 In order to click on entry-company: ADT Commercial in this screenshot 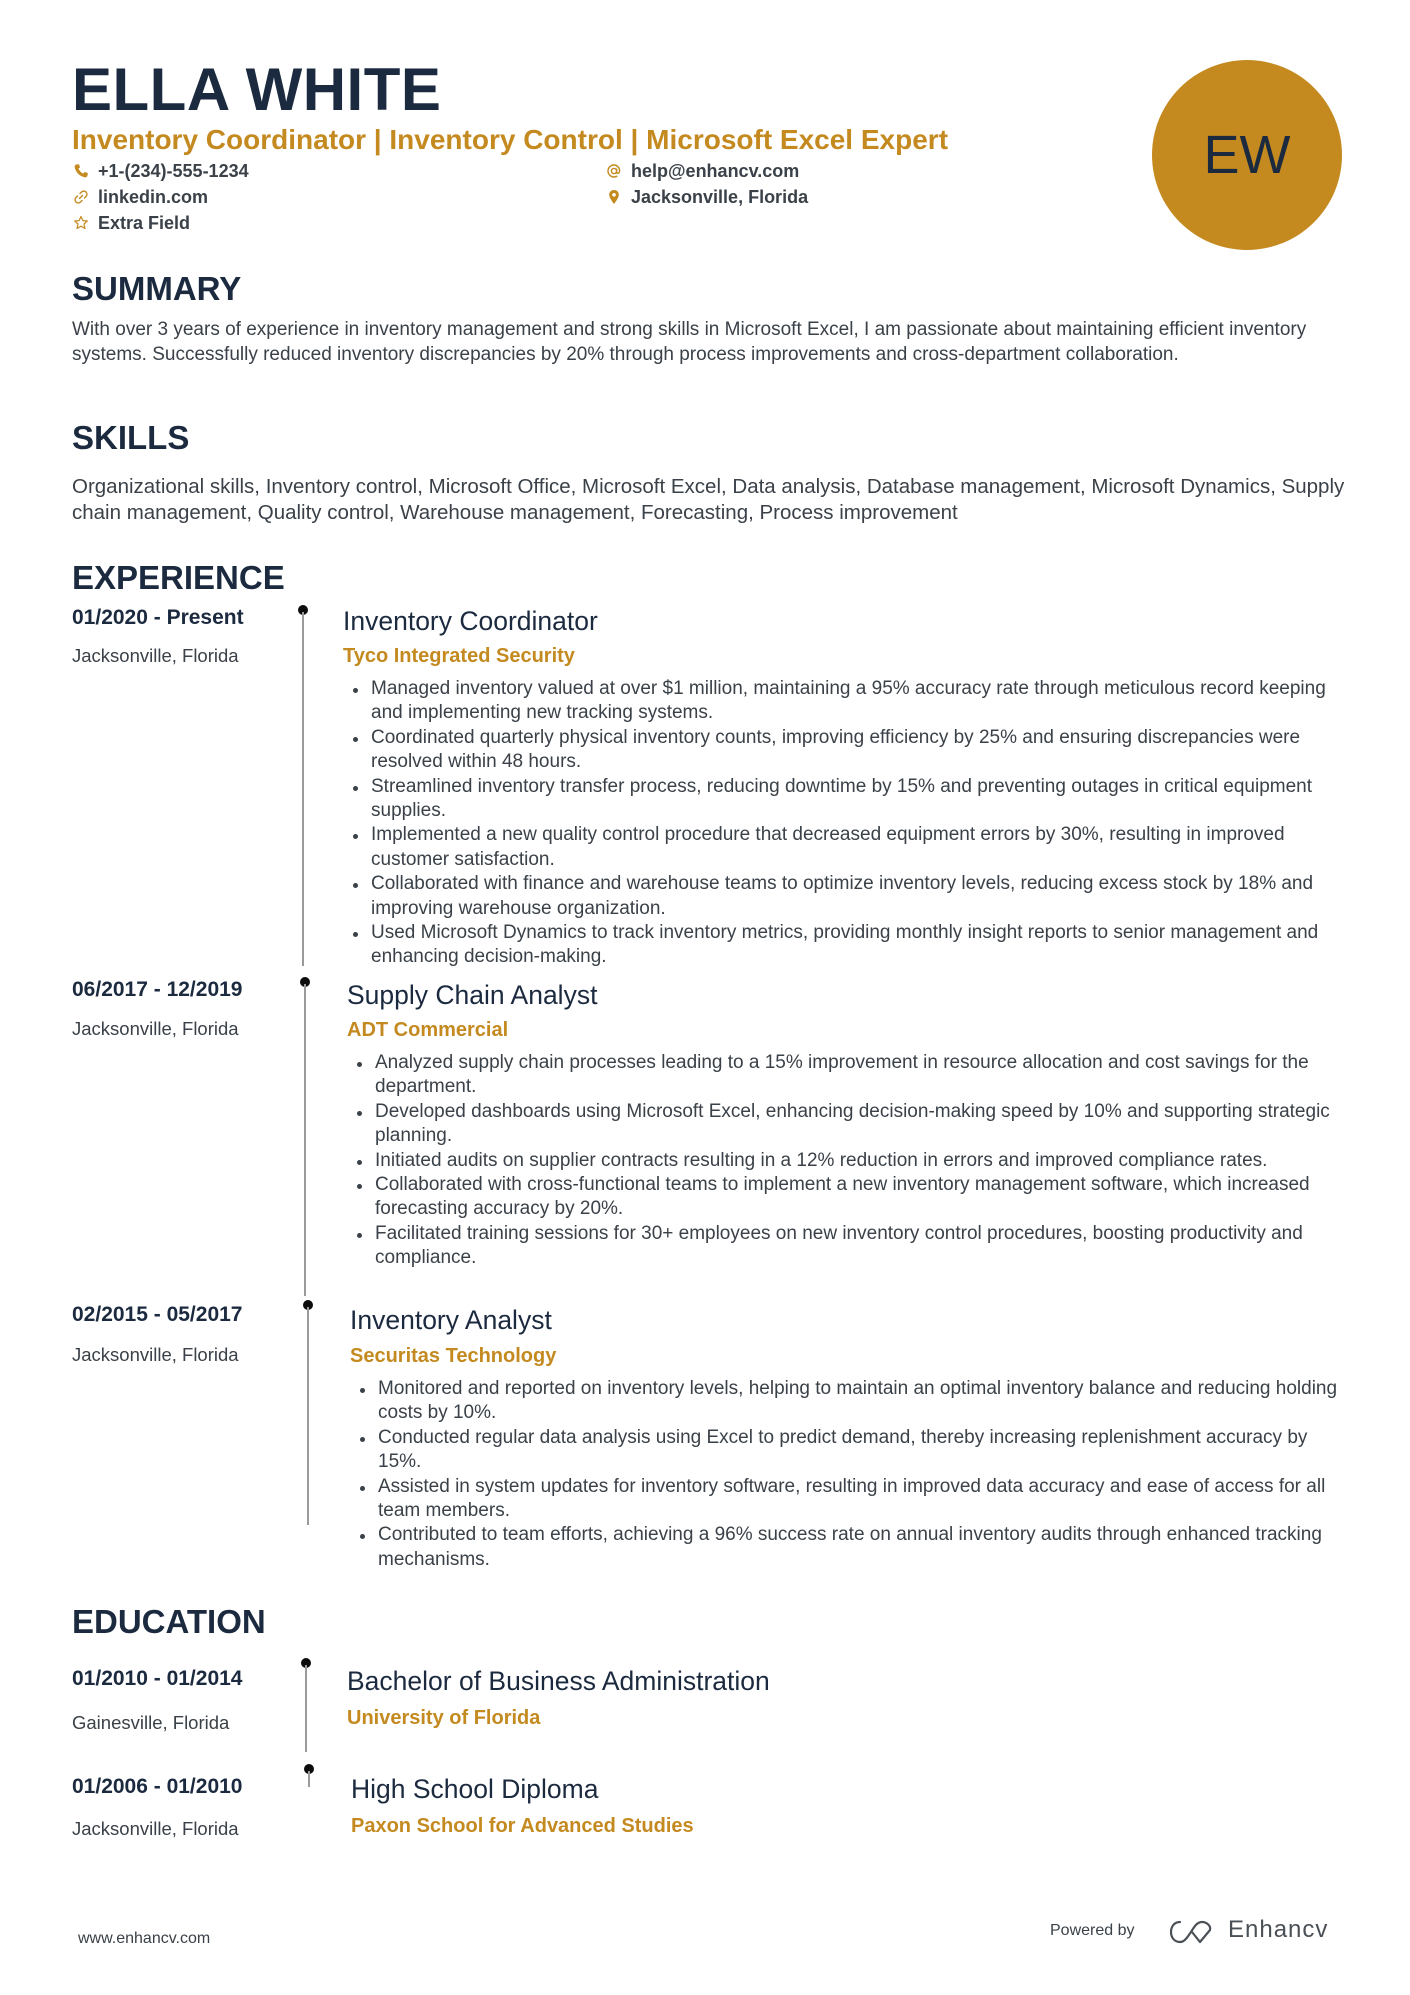, I will do `click(428, 1030)`.